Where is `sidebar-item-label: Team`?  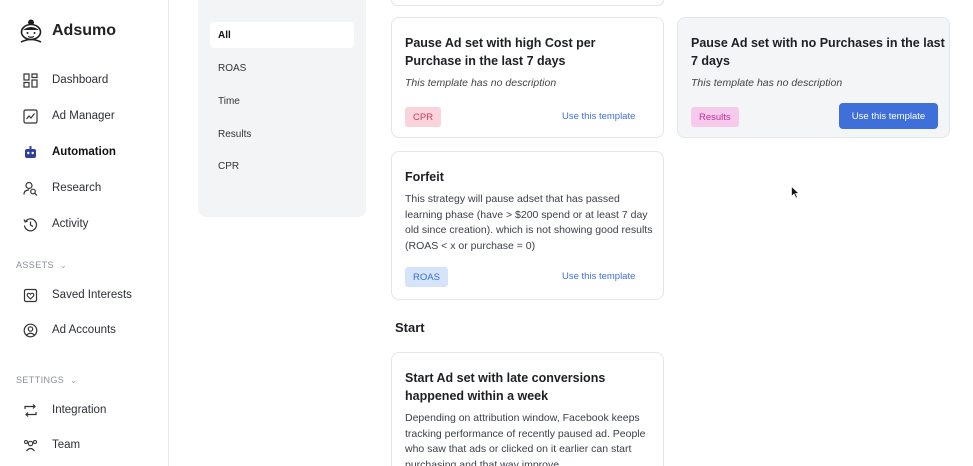 sidebar-item-label: Team is located at coordinates (66, 445).